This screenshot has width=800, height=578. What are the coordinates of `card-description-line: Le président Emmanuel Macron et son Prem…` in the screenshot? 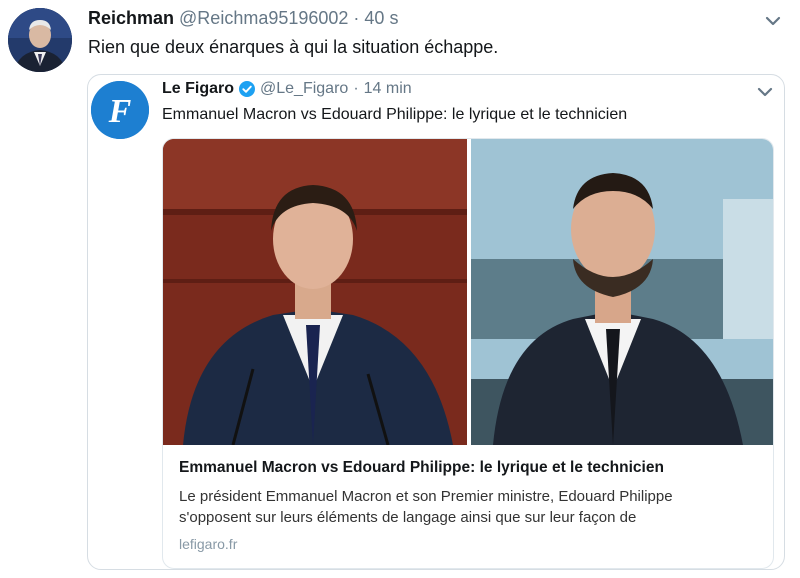 It's located at (426, 496).